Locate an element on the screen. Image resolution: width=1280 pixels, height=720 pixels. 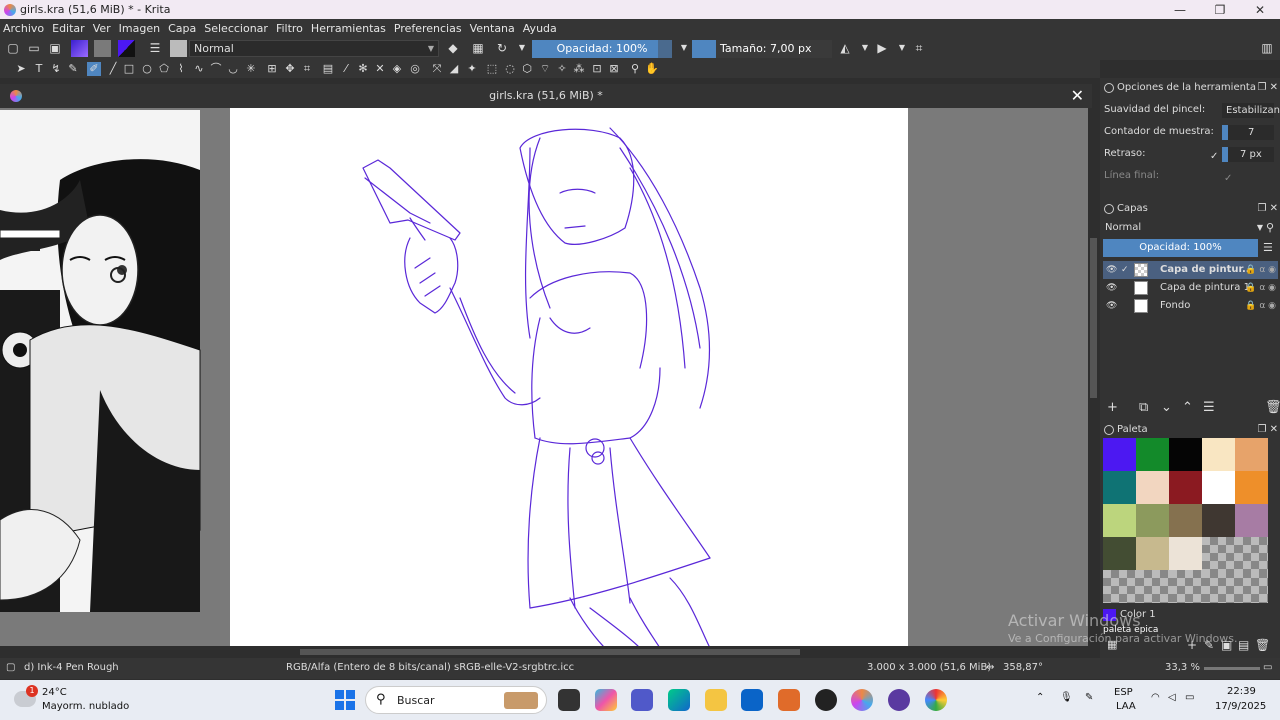
opacity-slider: Opacidad: 100% is located at coordinates (602, 49).